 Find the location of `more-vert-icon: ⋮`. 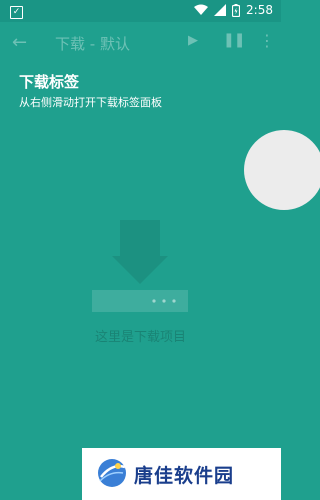

more-vert-icon: ⋮ is located at coordinates (267, 40).